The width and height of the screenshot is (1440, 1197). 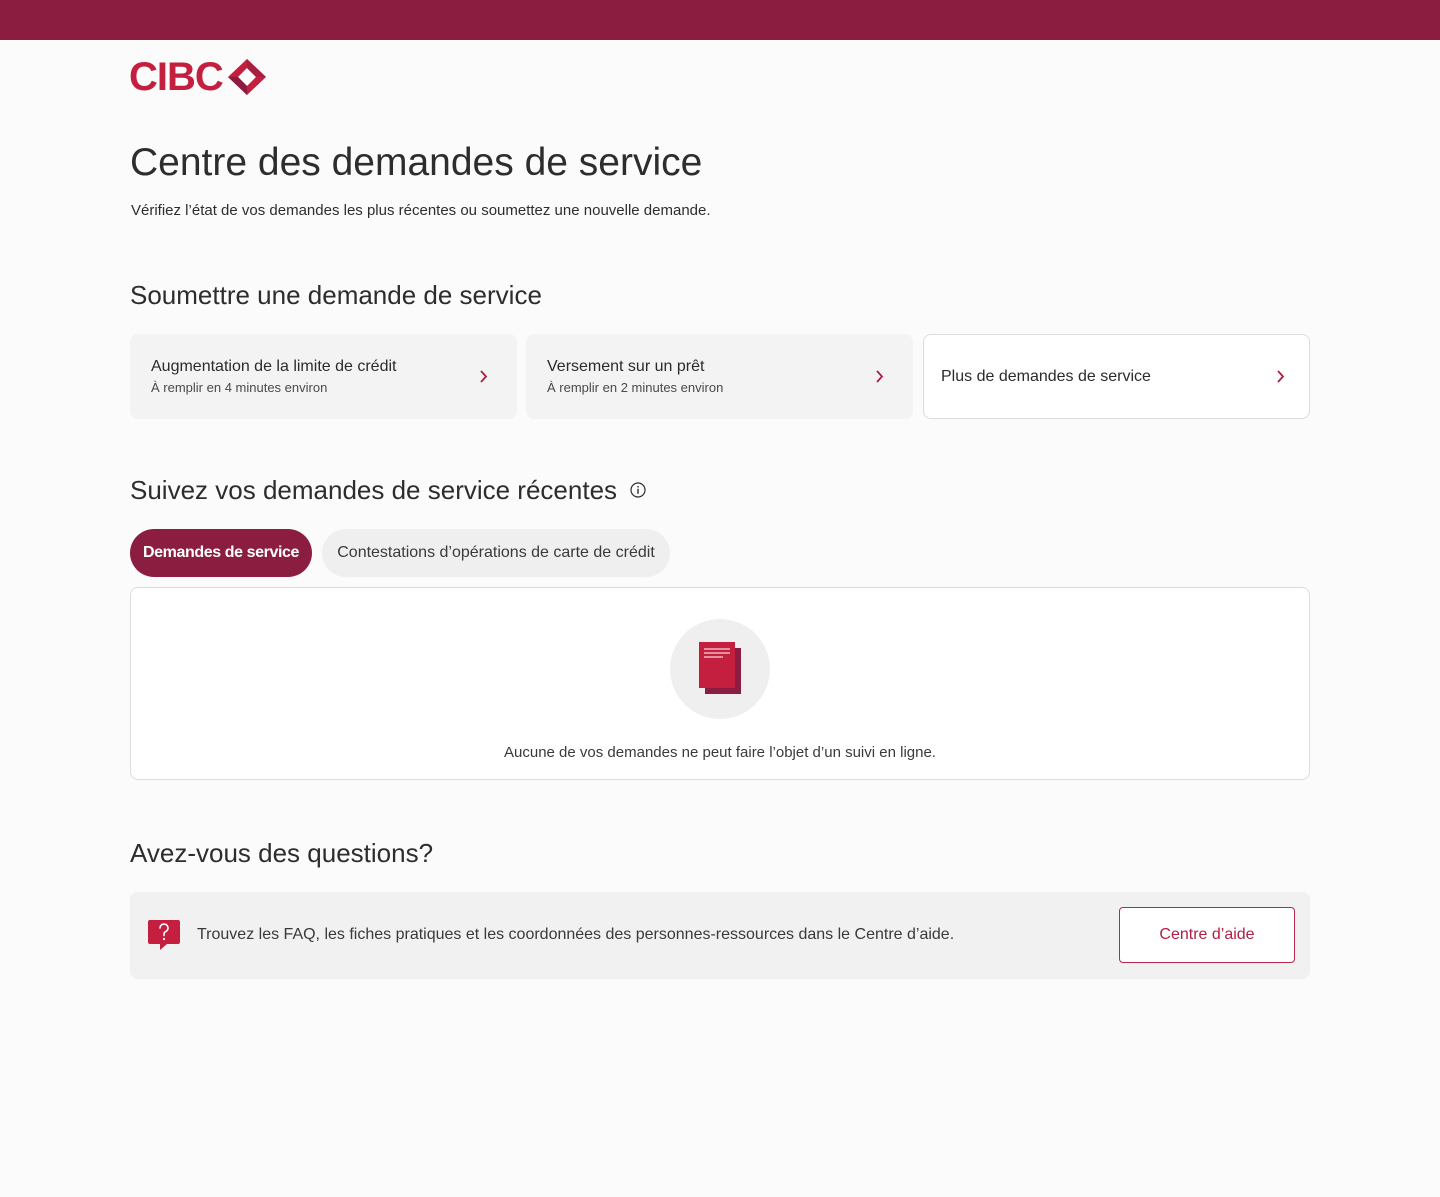 What do you see at coordinates (282, 853) in the screenshot?
I see `questions-section-title: Avez-vous des questions?` at bounding box center [282, 853].